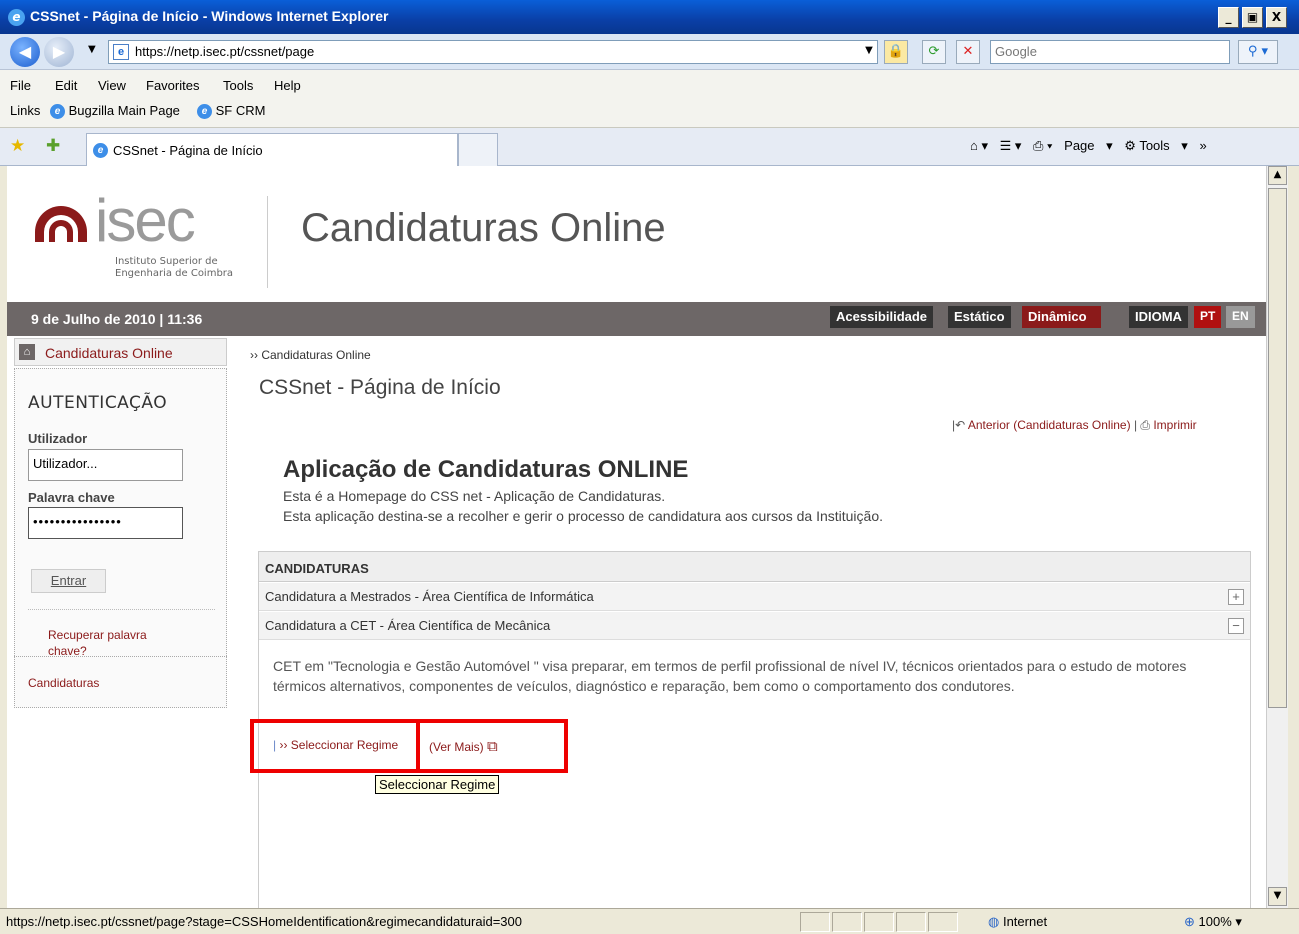 The width and height of the screenshot is (1299, 934). What do you see at coordinates (1189, 921) in the screenshot?
I see `zoom-icon: ⊕` at bounding box center [1189, 921].